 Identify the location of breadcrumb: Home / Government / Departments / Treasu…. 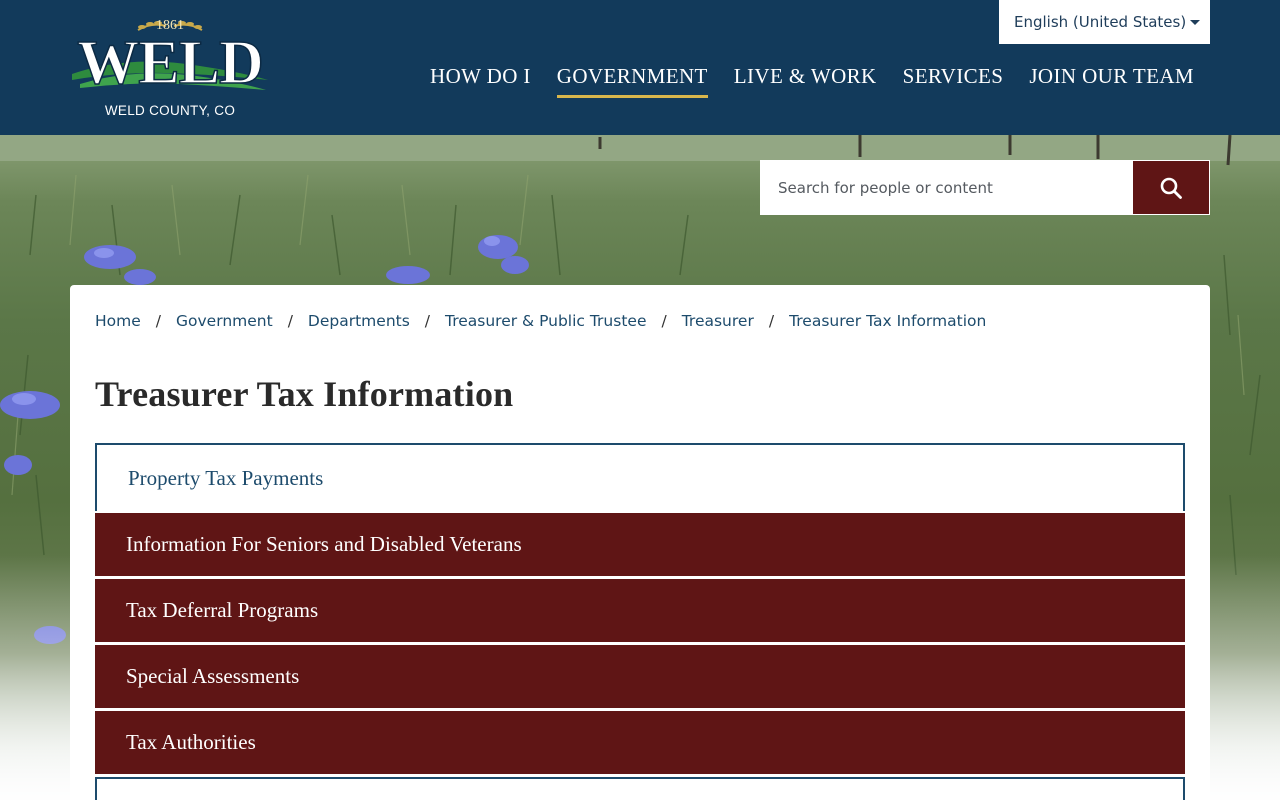
(540, 321).